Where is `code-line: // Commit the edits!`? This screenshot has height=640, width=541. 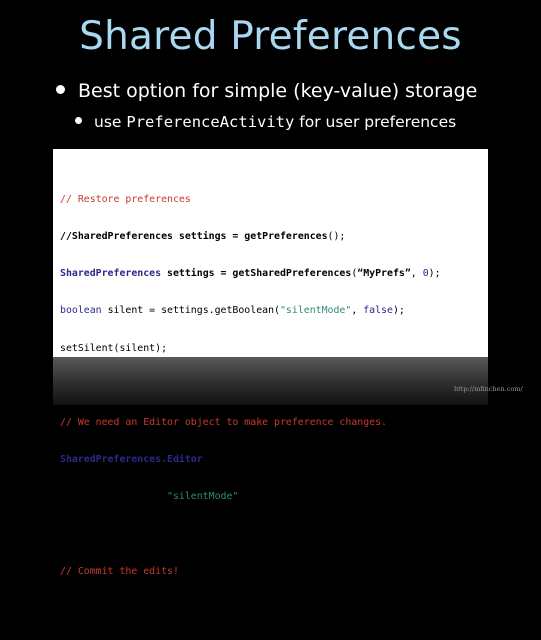 code-line: // Commit the edits! is located at coordinates (250, 572).